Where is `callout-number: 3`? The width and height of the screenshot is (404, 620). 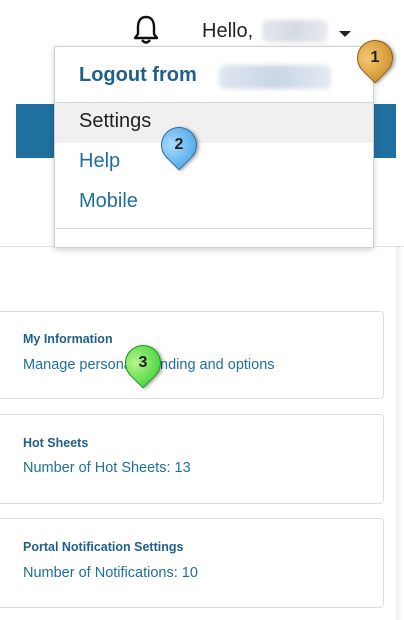
callout-number: 3 is located at coordinates (143, 362).